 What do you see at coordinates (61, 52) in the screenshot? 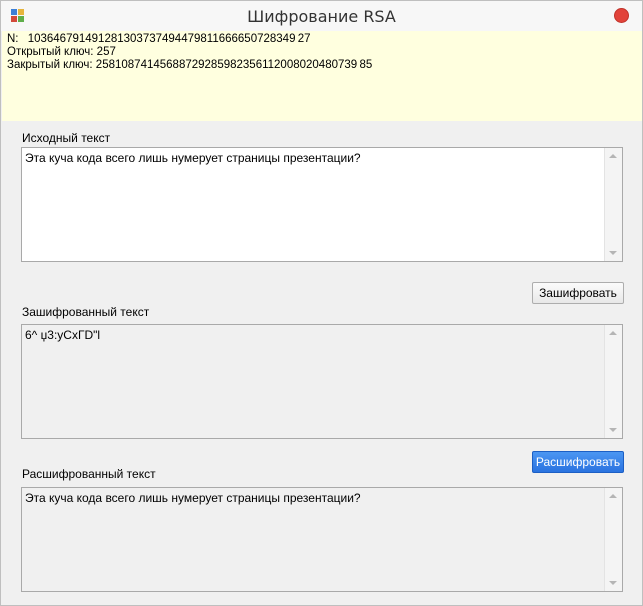
I see `public-key-text: Открытый ключ: 257` at bounding box center [61, 52].